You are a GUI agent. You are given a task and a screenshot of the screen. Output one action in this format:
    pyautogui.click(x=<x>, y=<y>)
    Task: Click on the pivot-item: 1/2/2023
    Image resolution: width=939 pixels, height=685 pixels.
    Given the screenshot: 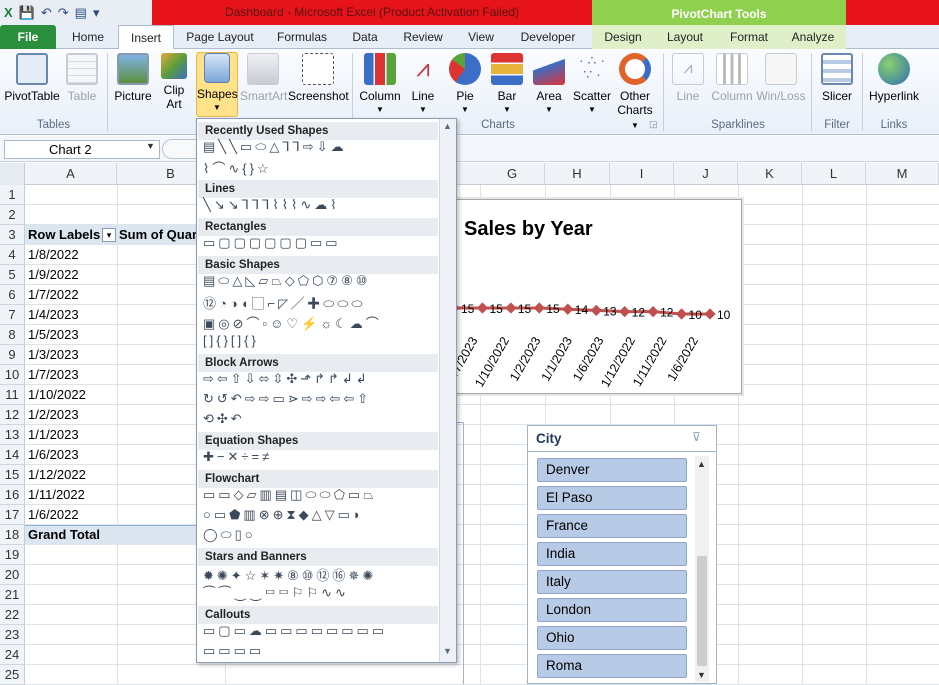 What is the action you would take?
    pyautogui.click(x=53, y=415)
    